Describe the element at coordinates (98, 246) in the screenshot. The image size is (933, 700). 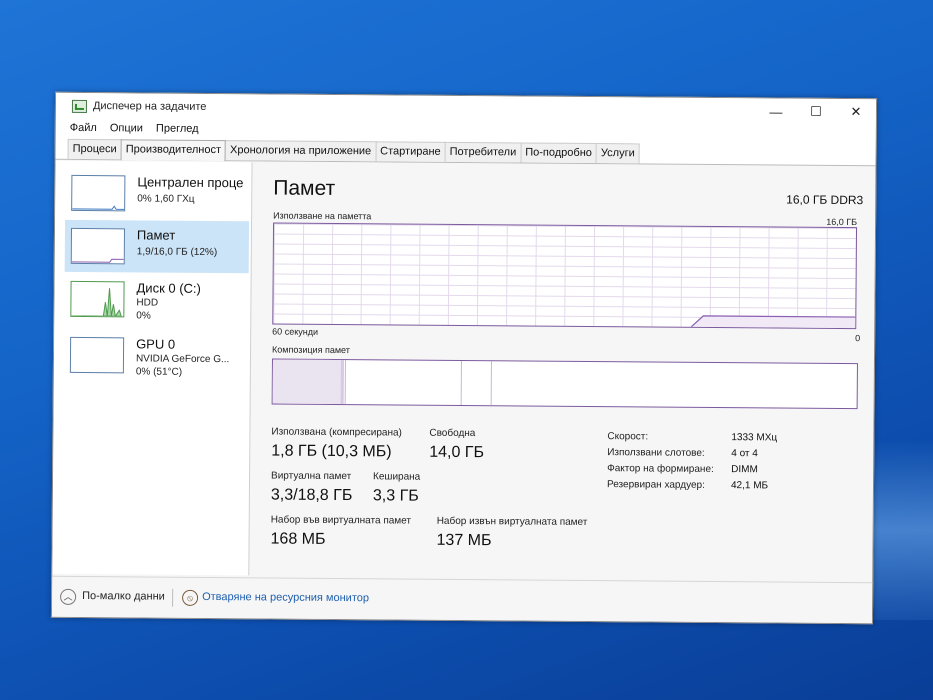
I see `memory-thumbnail-graph` at that location.